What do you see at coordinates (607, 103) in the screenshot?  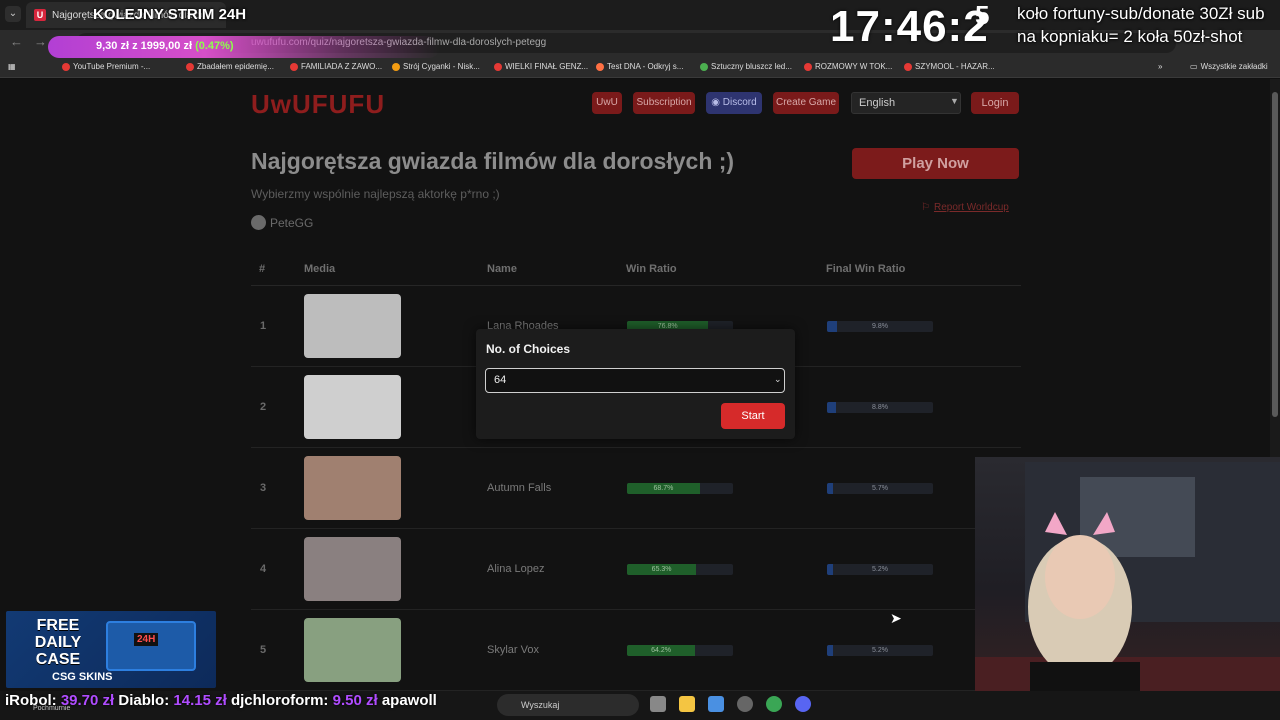 I see `uwu-button: UwU` at bounding box center [607, 103].